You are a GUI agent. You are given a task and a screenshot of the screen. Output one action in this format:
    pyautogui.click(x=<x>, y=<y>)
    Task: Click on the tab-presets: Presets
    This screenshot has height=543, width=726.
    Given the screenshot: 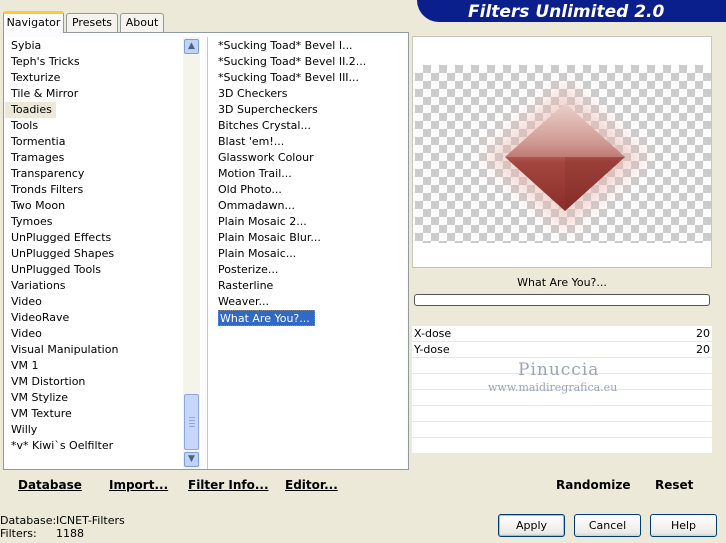 What is the action you would take?
    pyautogui.click(x=92, y=22)
    